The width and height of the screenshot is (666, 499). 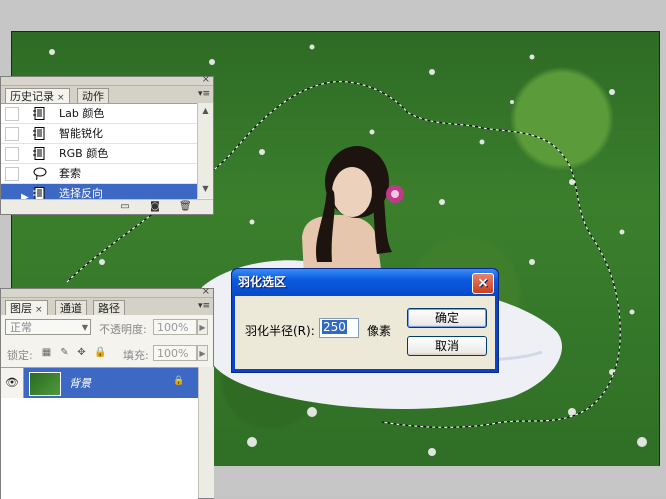 What do you see at coordinates (100, 352) in the screenshot?
I see `lock-all-icon: 🔒` at bounding box center [100, 352].